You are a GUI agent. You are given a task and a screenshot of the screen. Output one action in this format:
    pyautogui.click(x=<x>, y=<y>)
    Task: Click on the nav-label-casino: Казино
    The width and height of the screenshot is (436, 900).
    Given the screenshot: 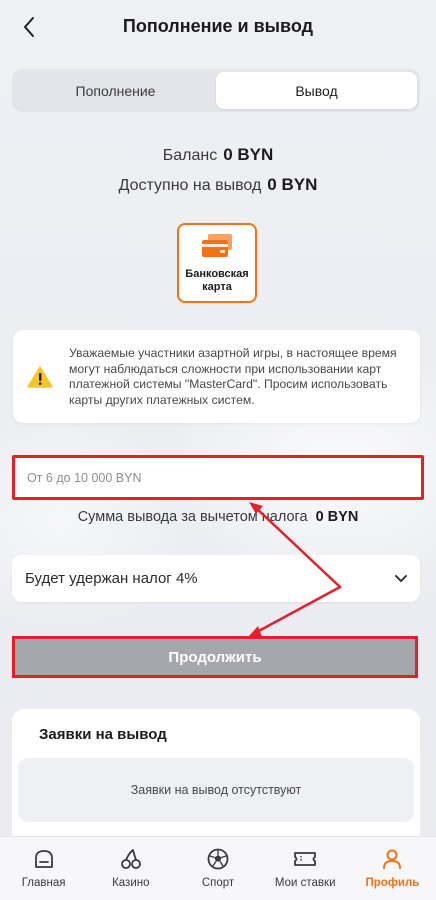 What is the action you would take?
    pyautogui.click(x=131, y=883)
    